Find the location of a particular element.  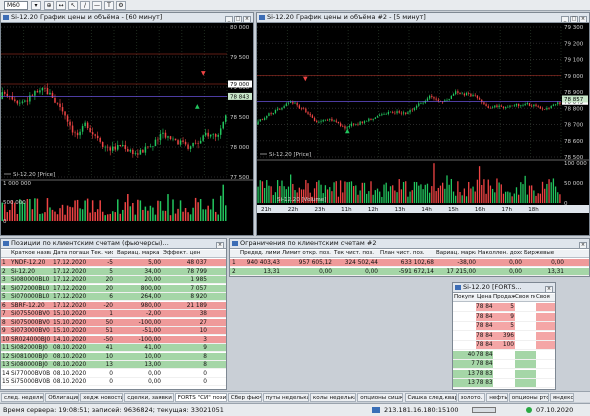

table-row: 8 Si075000BV0 15.10.2020 50 -100,00 27 is located at coordinates (113, 322).